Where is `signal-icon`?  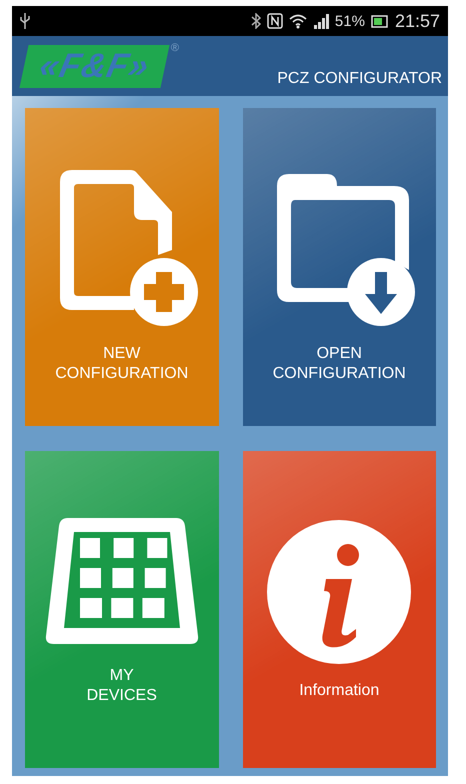 signal-icon is located at coordinates (320, 21).